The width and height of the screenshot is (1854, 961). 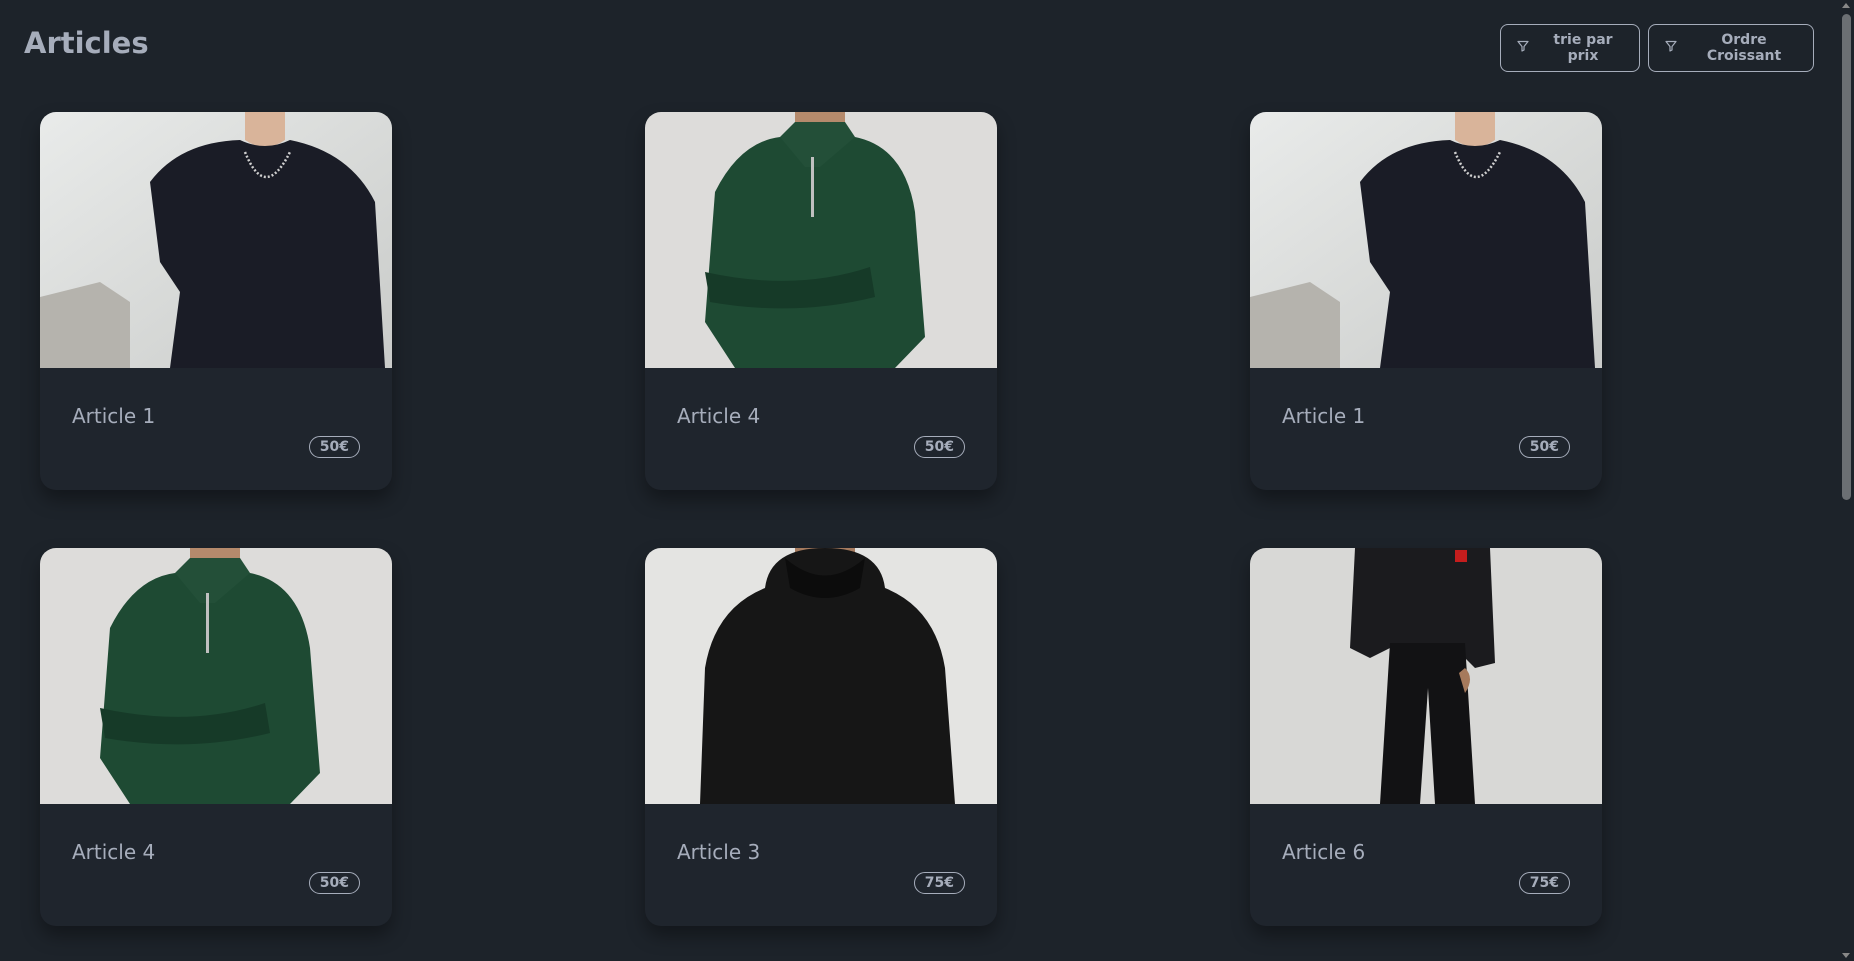 I want to click on sort-by-price-label: trie par prix, so click(x=1583, y=48).